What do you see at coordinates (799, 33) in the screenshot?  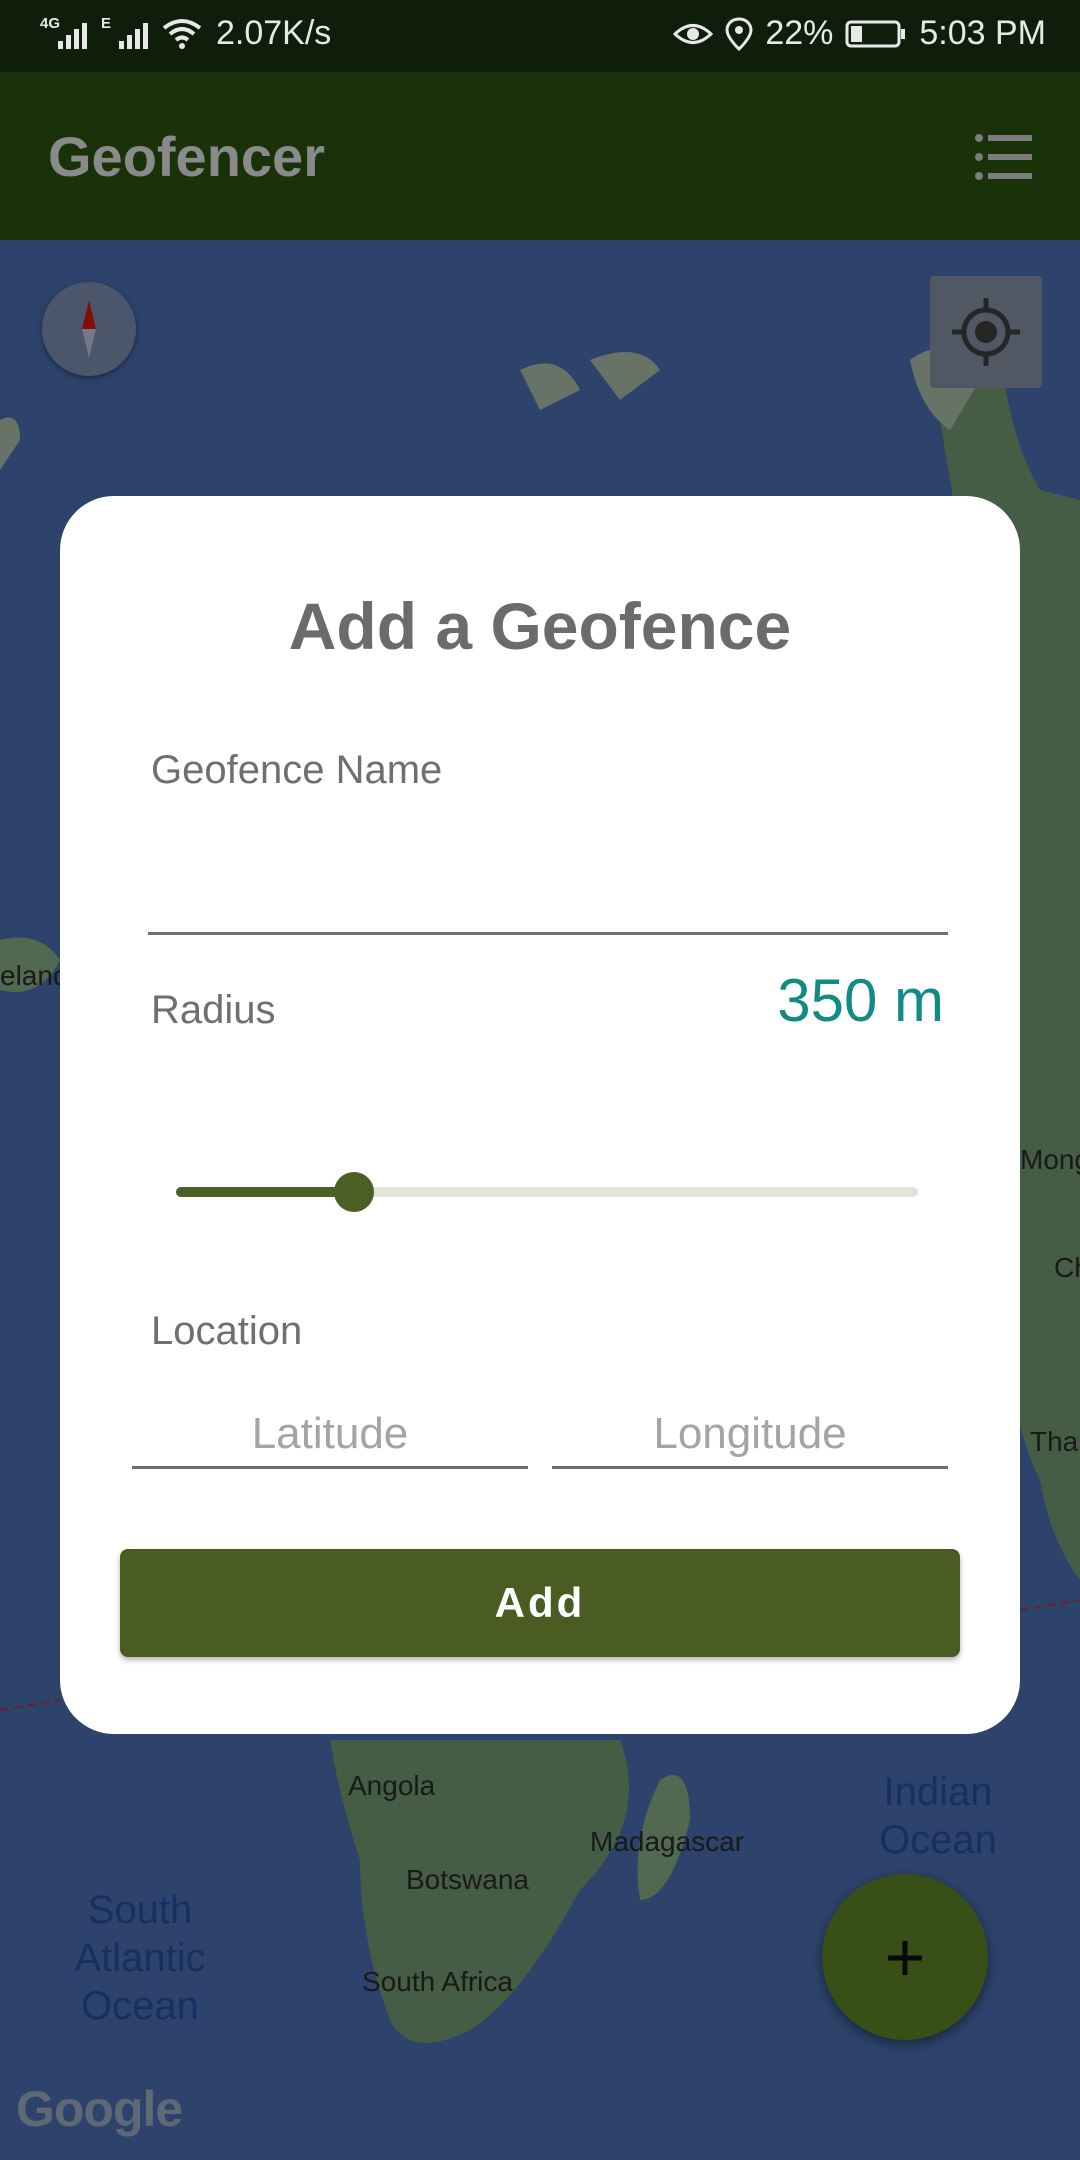 I see `battery-percent: 22%` at bounding box center [799, 33].